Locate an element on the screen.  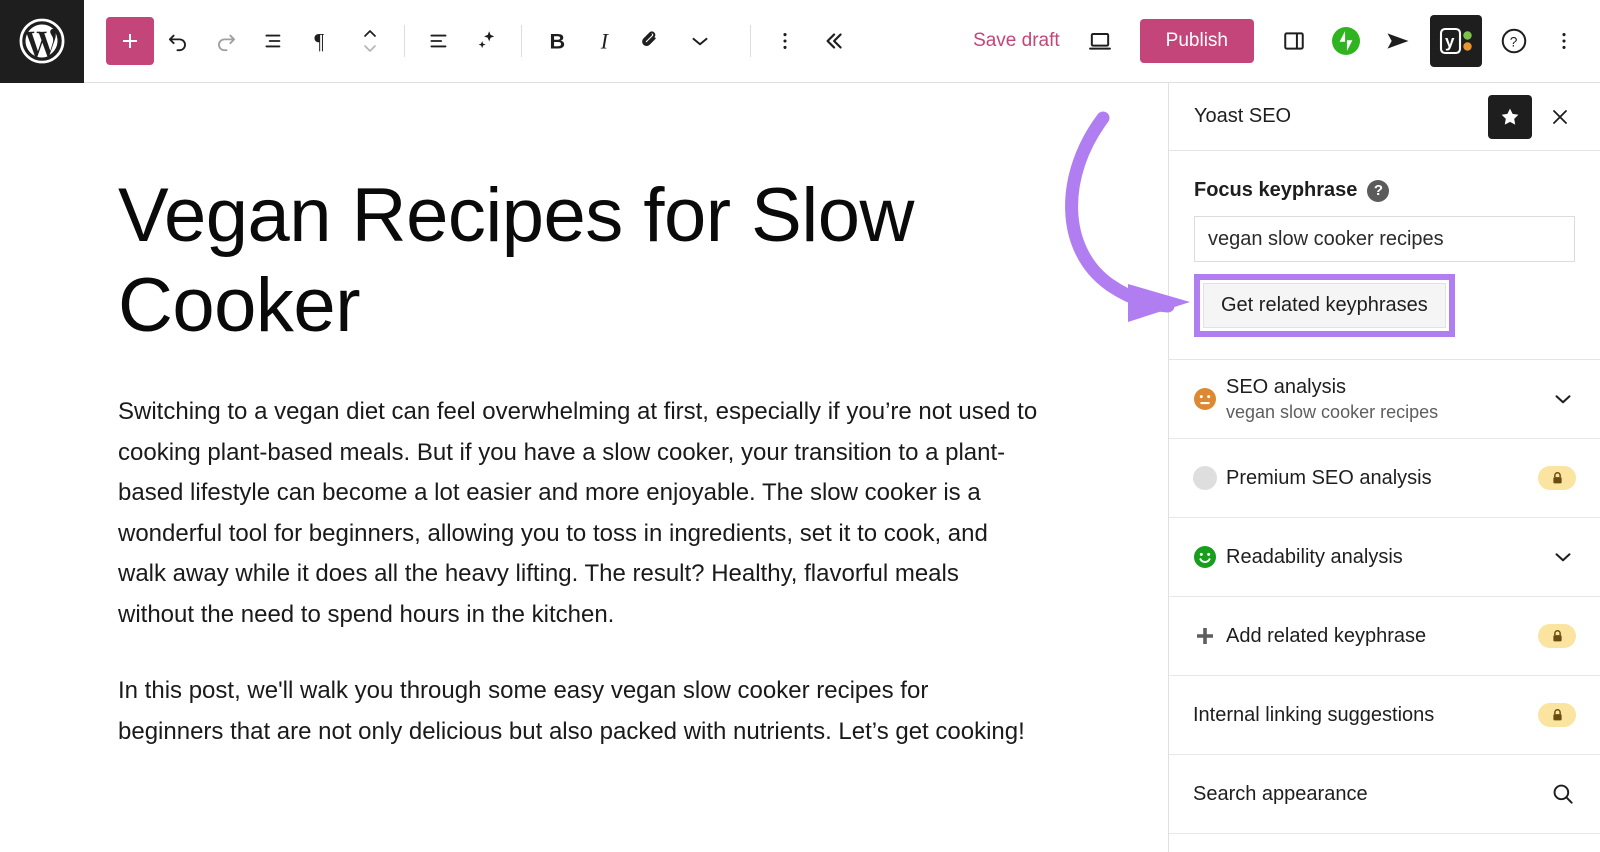
sidebar-row-text: Add related keyphrase is located at coordinates (1382, 636).